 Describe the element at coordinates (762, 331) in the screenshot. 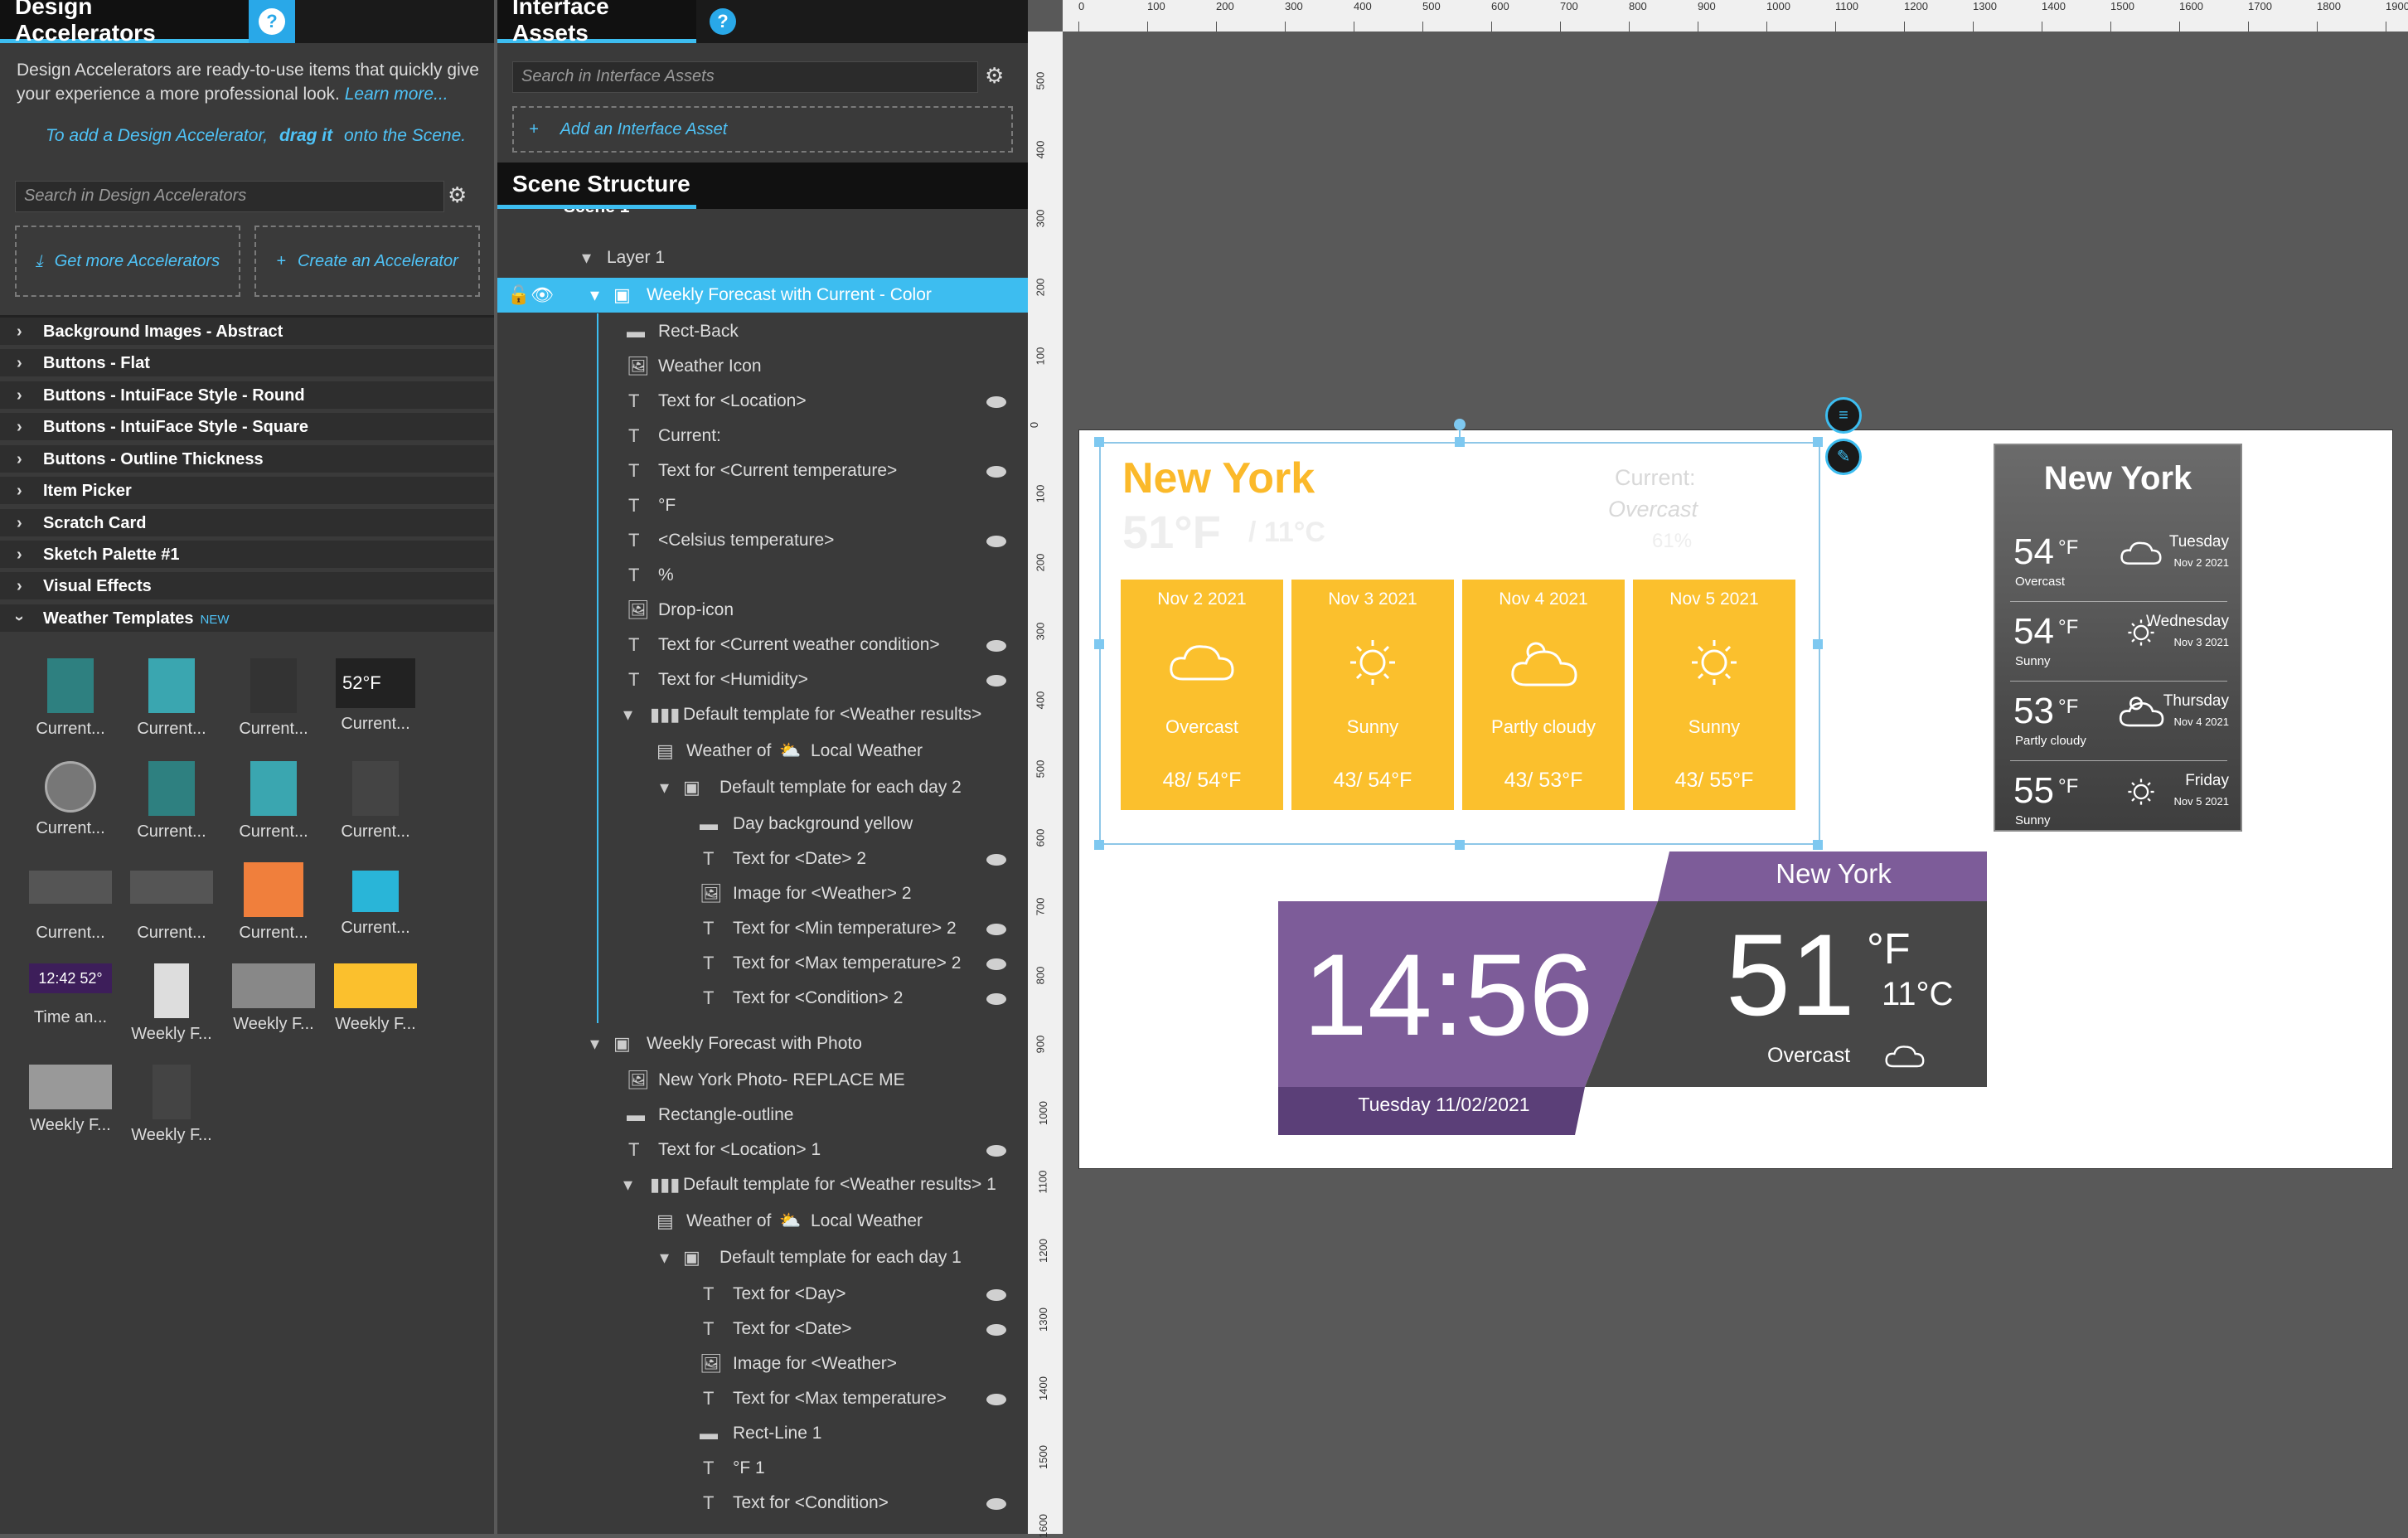

I see `tree-row: ▬ Rect-Back` at that location.